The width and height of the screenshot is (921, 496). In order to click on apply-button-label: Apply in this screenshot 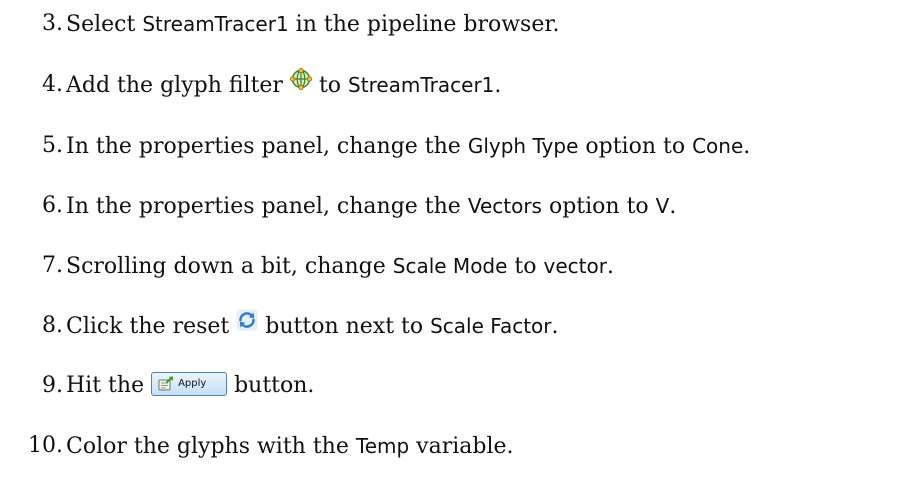, I will do `click(192, 383)`.